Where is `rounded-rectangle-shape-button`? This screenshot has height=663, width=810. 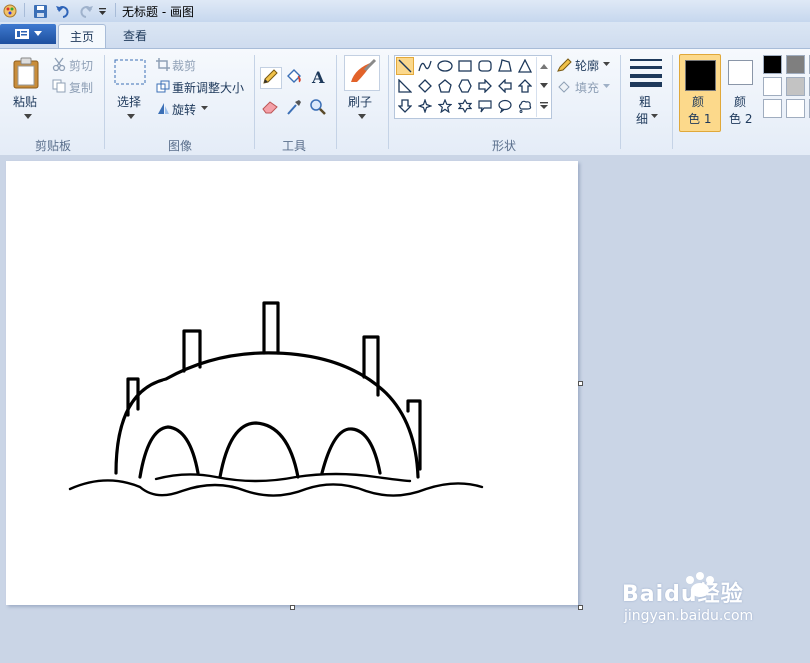
rounded-rectangle-shape-button is located at coordinates (485, 66).